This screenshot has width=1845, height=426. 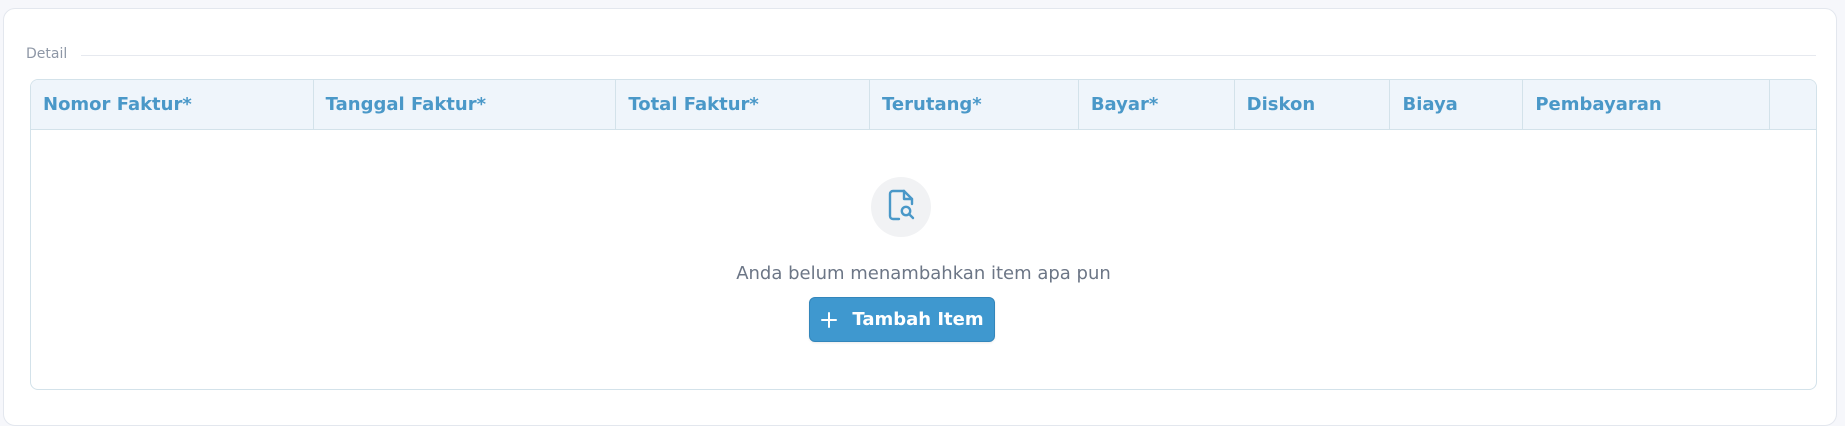 What do you see at coordinates (743, 104) in the screenshot?
I see `column-header-total-faktur: Total Faktur*` at bounding box center [743, 104].